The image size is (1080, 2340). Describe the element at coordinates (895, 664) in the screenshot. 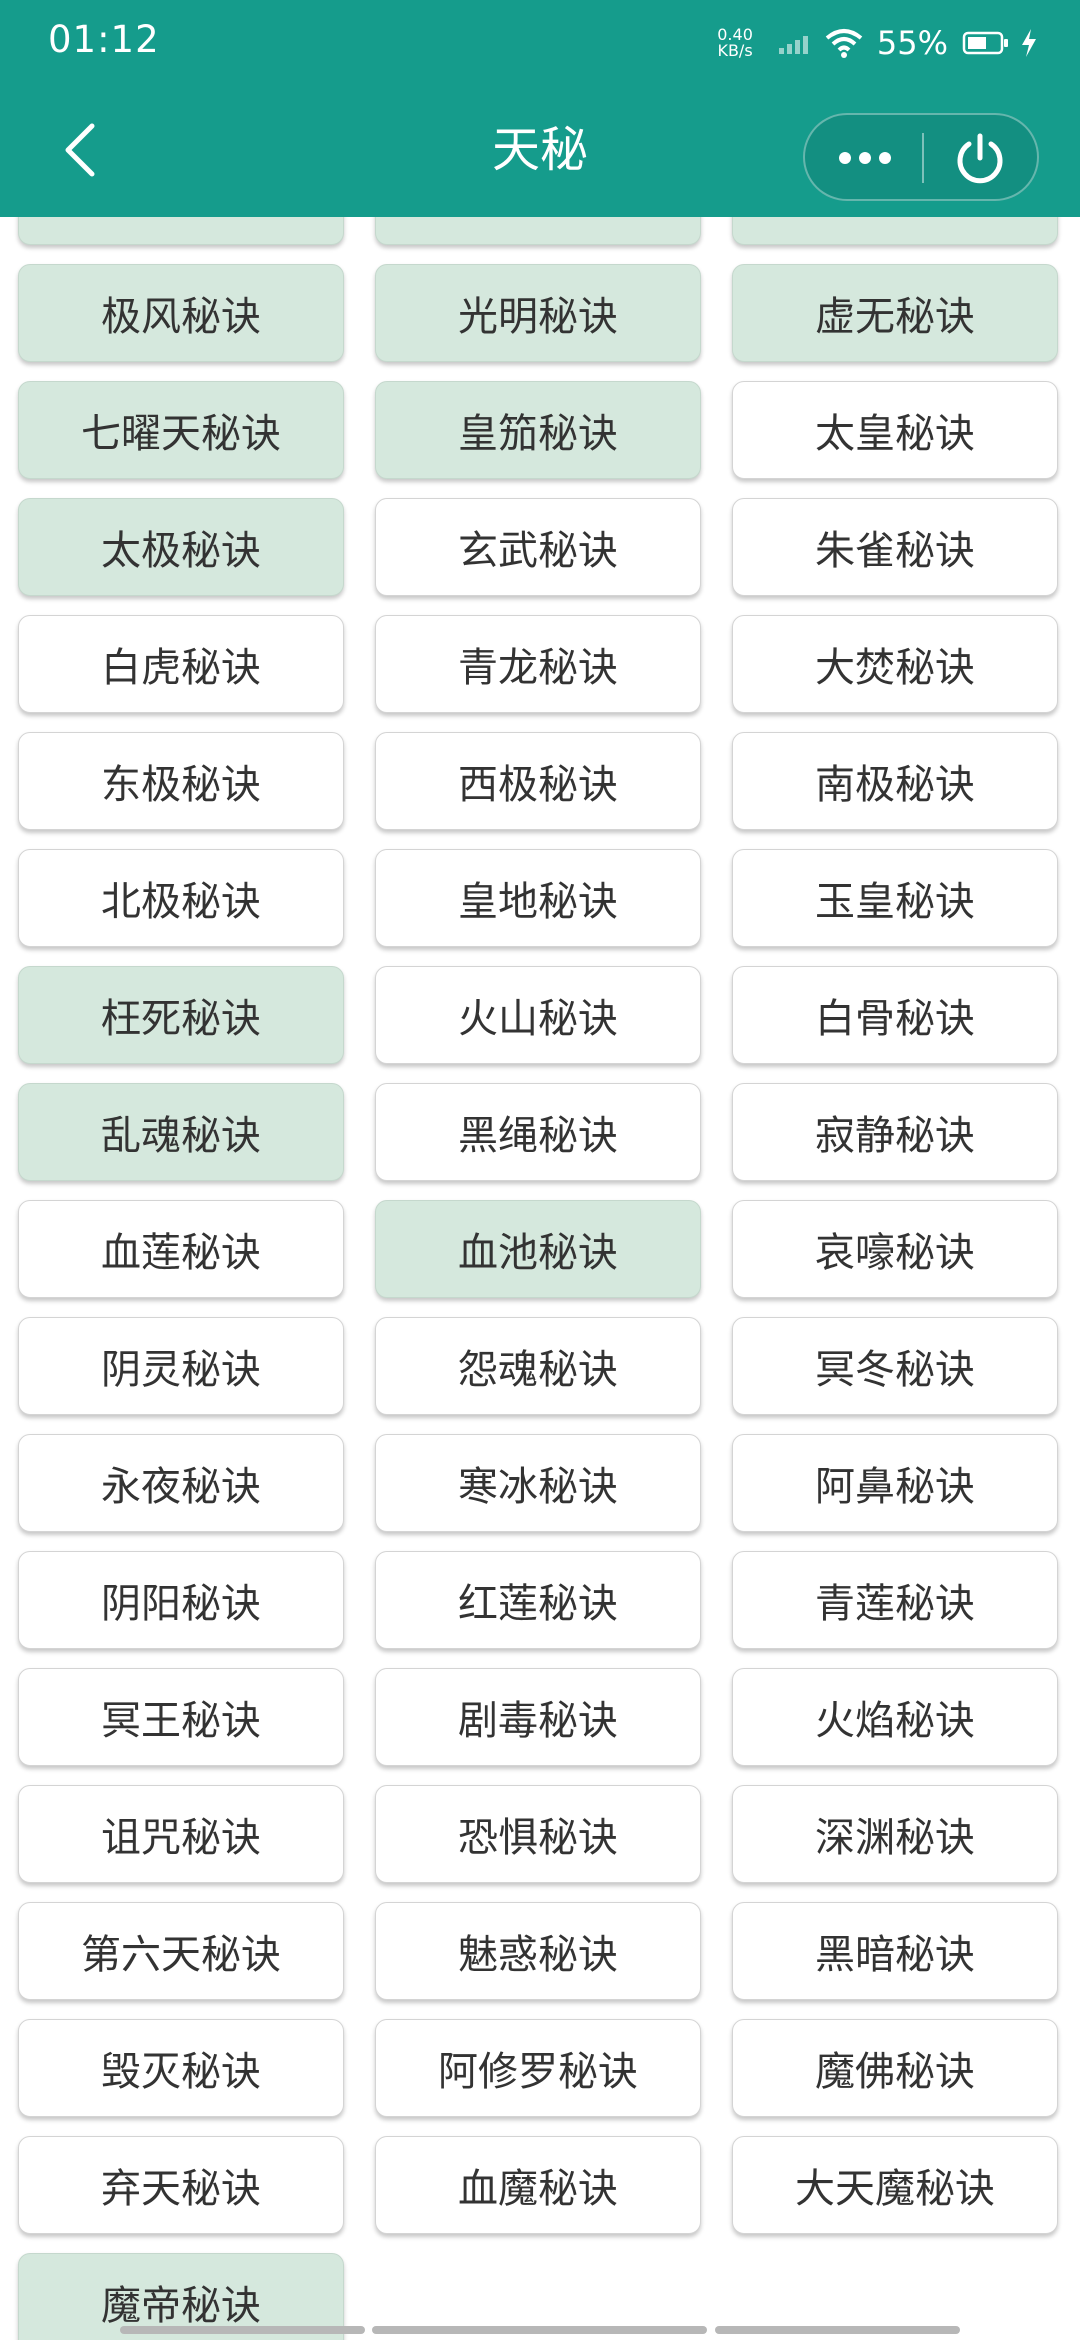

I see `secret-item-button: 大焚秘诀` at that location.